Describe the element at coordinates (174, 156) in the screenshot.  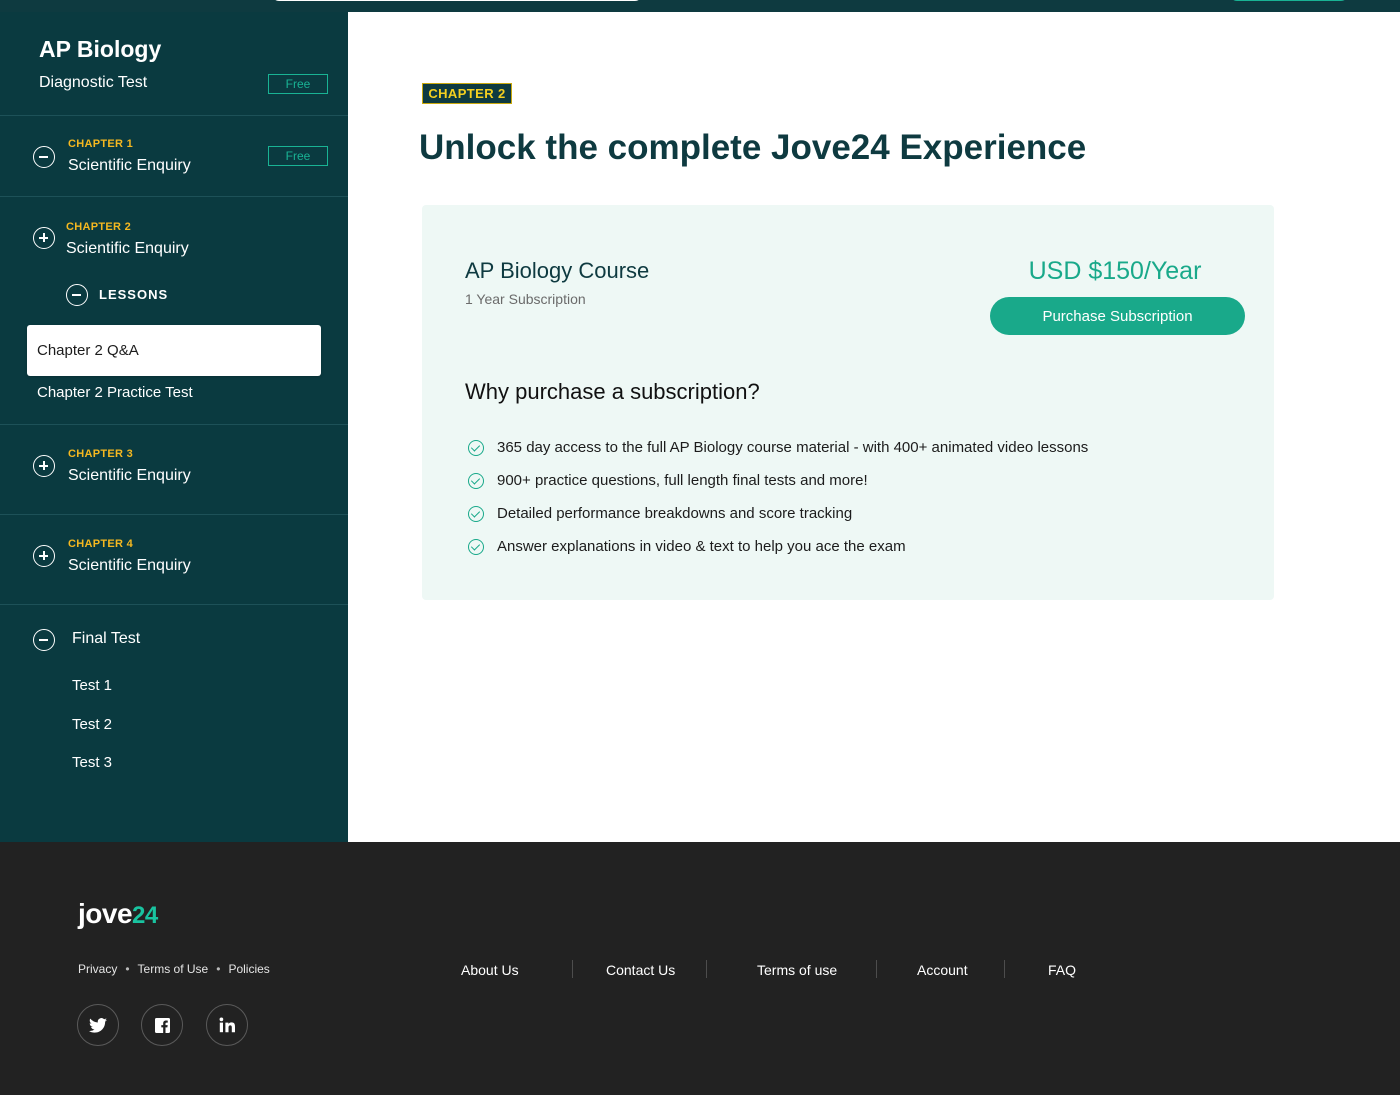
I see `sidebar-chapter-1: CHAPTER 1 Scientific Enquiry Free` at that location.